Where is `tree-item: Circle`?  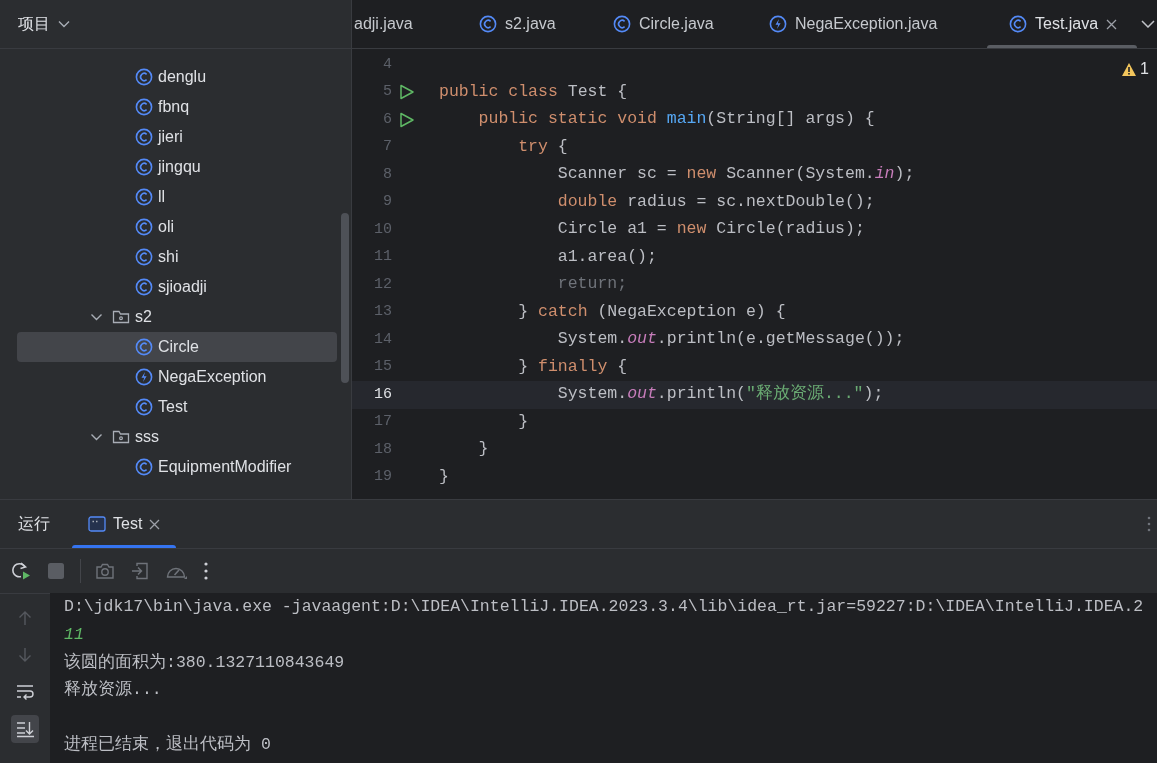
tree-item: Circle is located at coordinates (177, 347).